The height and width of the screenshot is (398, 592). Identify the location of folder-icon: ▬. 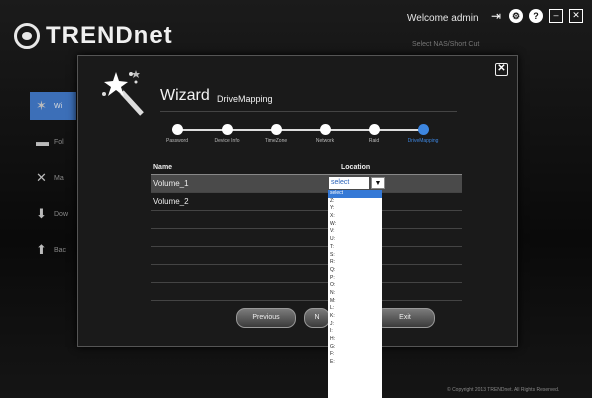
(42, 141).